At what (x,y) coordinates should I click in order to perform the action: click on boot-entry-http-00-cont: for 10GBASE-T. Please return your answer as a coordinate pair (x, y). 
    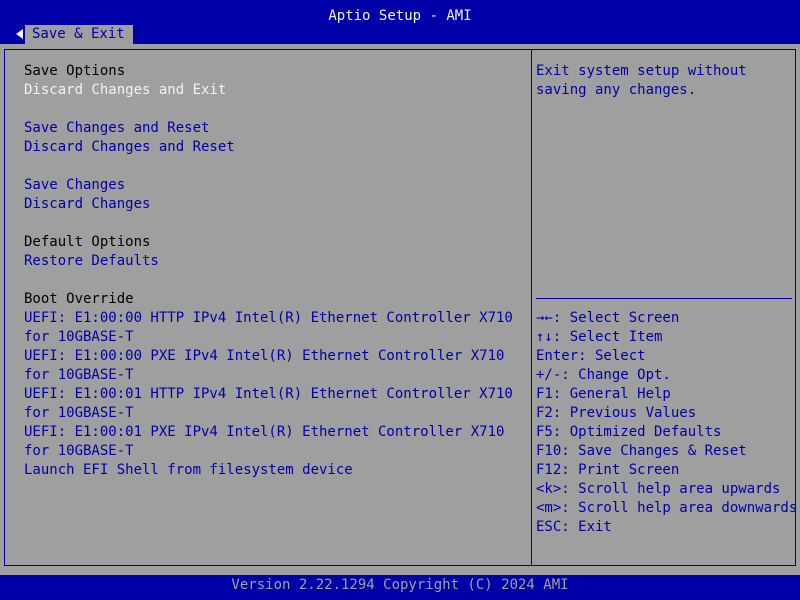
    Looking at the image, I should click on (79, 337).